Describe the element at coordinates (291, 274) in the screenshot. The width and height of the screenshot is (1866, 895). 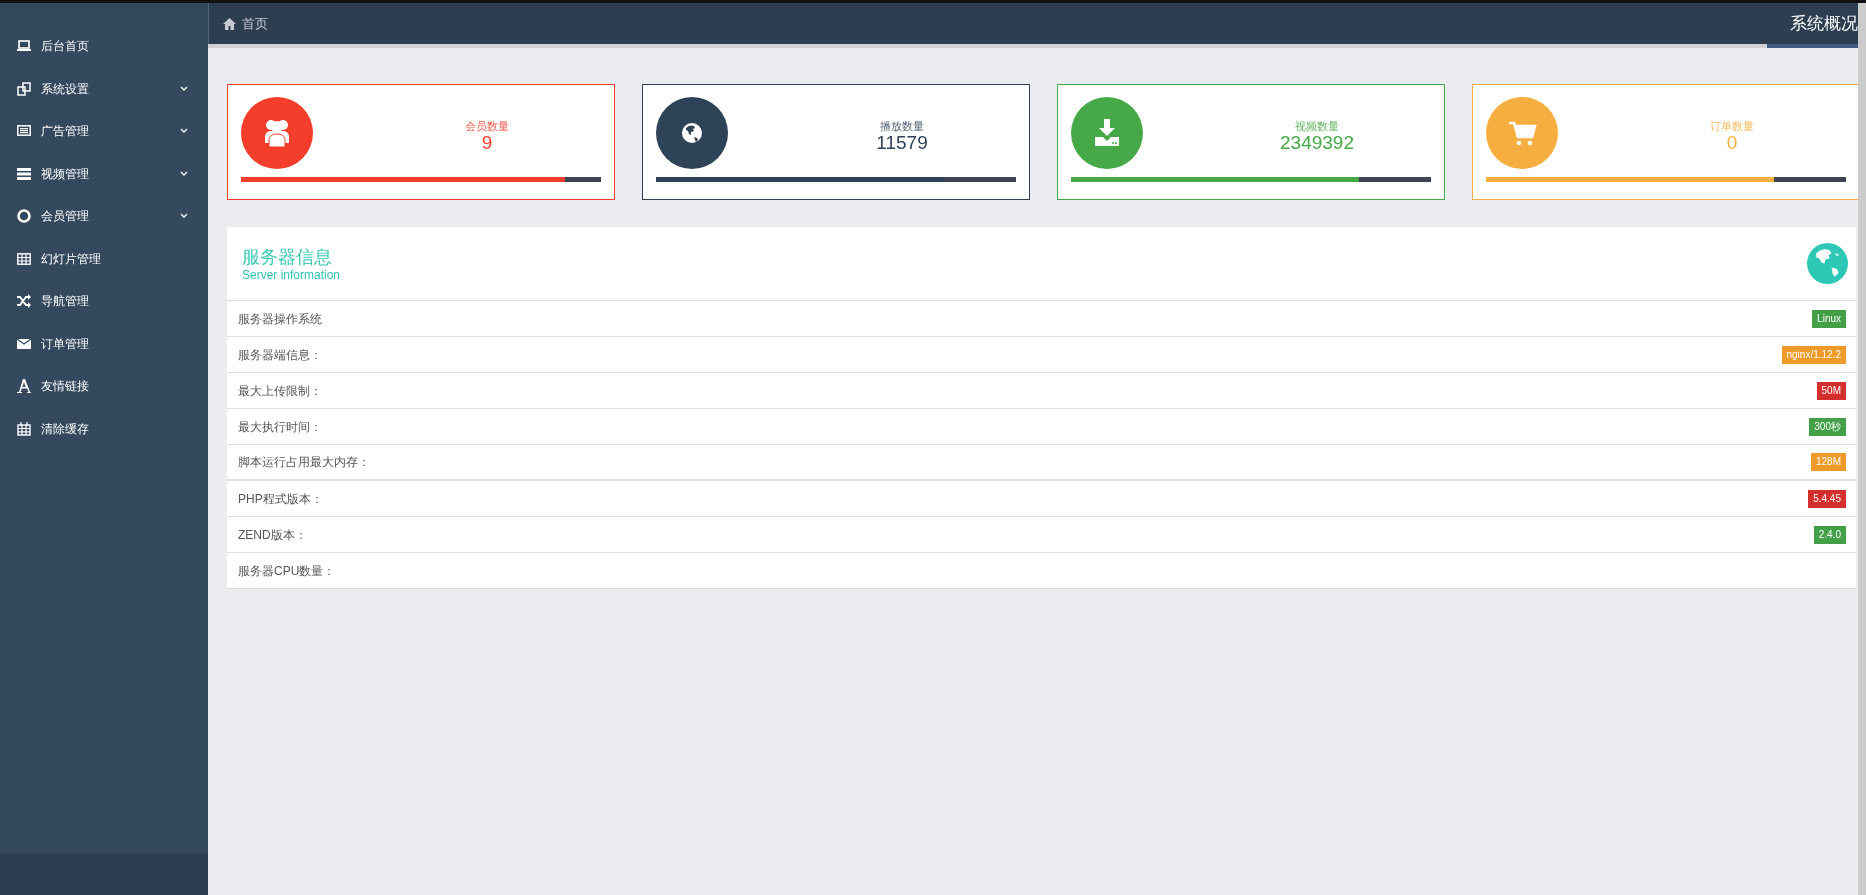
I see `panel-subtitle: Server information` at that location.